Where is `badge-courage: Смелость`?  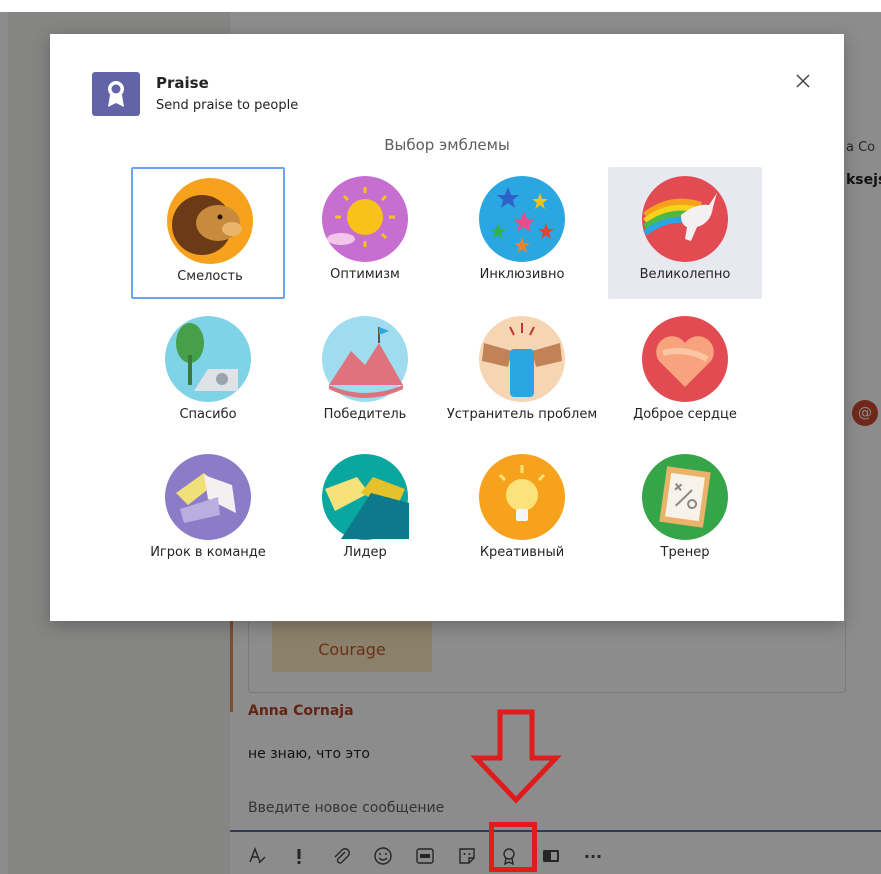
badge-courage: Смелость is located at coordinates (208, 233).